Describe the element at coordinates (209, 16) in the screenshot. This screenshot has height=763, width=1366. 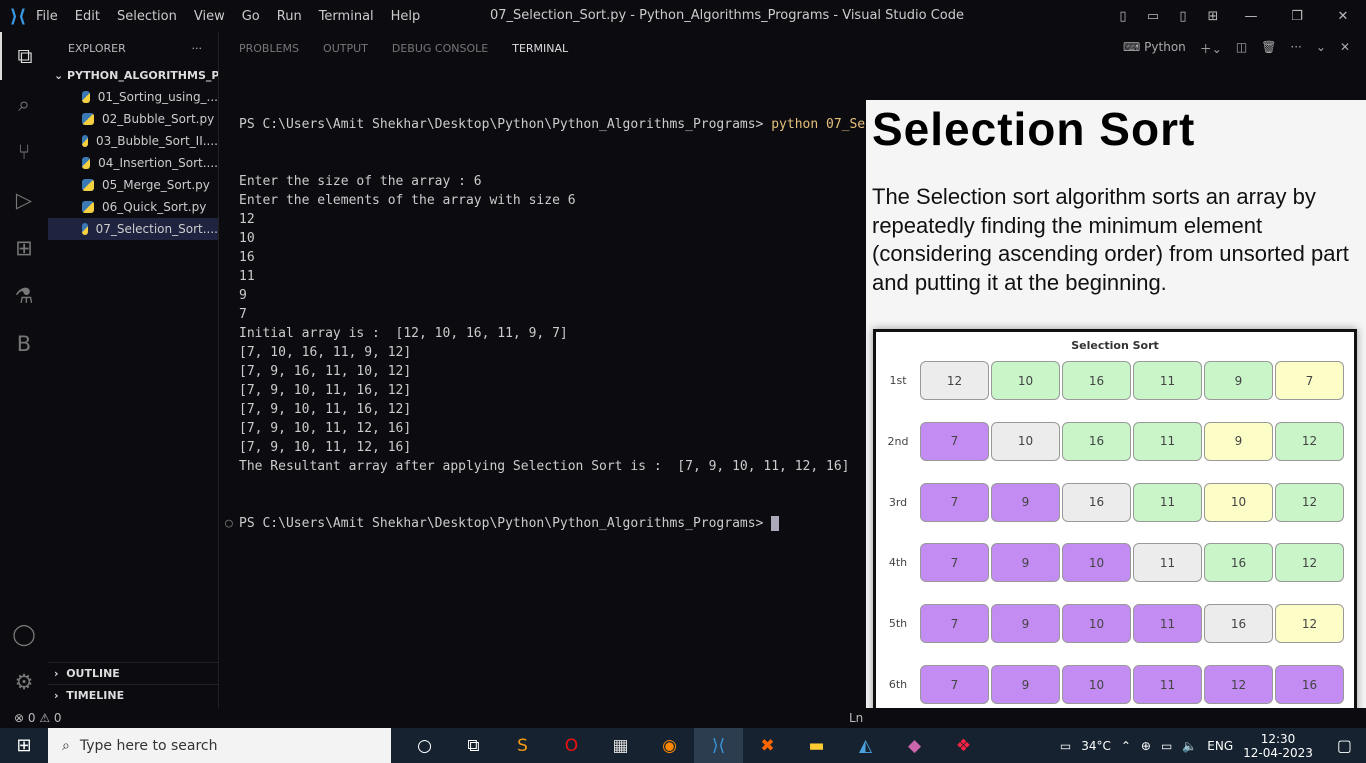
I see `menu-view: View` at that location.